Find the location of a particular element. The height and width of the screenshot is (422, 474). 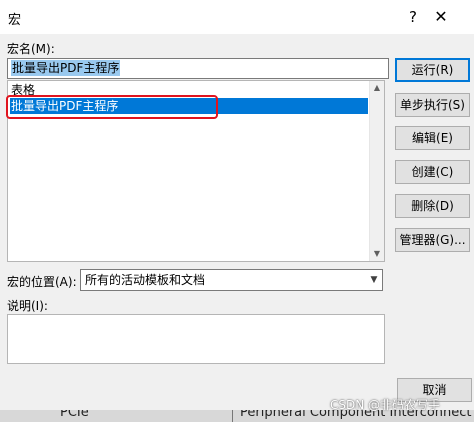

help-button: ? is located at coordinates (413, 17).